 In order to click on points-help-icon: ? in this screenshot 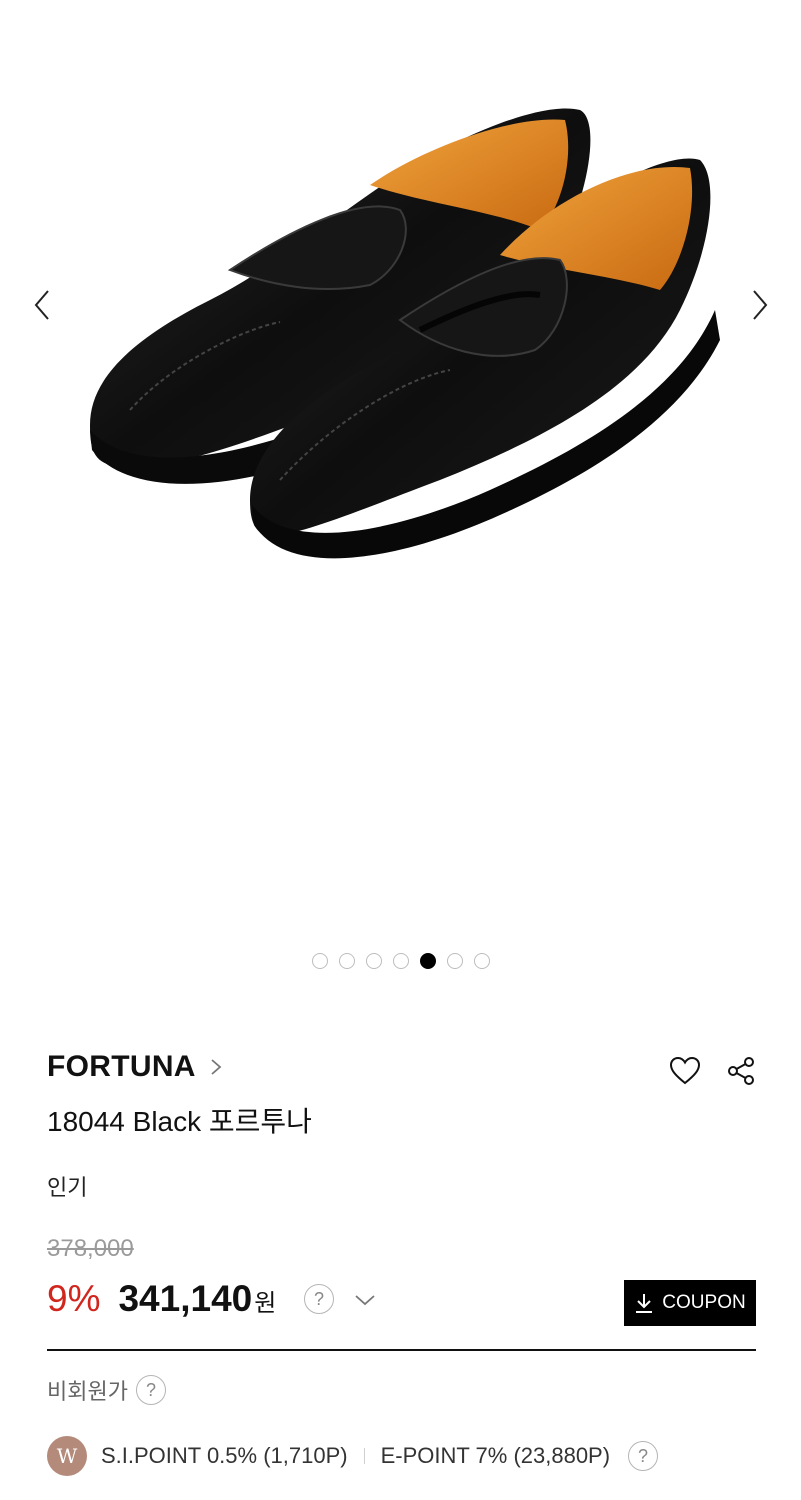, I will do `click(643, 1456)`.